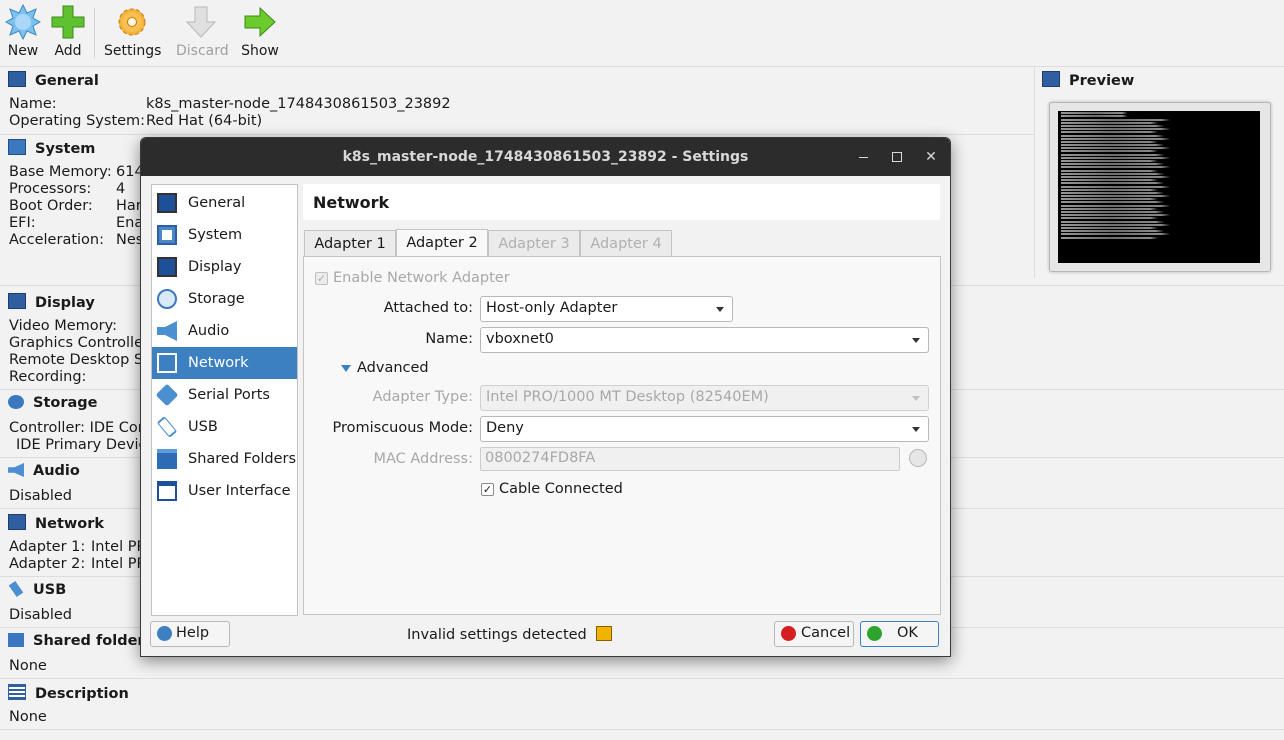 This screenshot has width=1284, height=740. What do you see at coordinates (23, 31) in the screenshot?
I see `new-button: New` at bounding box center [23, 31].